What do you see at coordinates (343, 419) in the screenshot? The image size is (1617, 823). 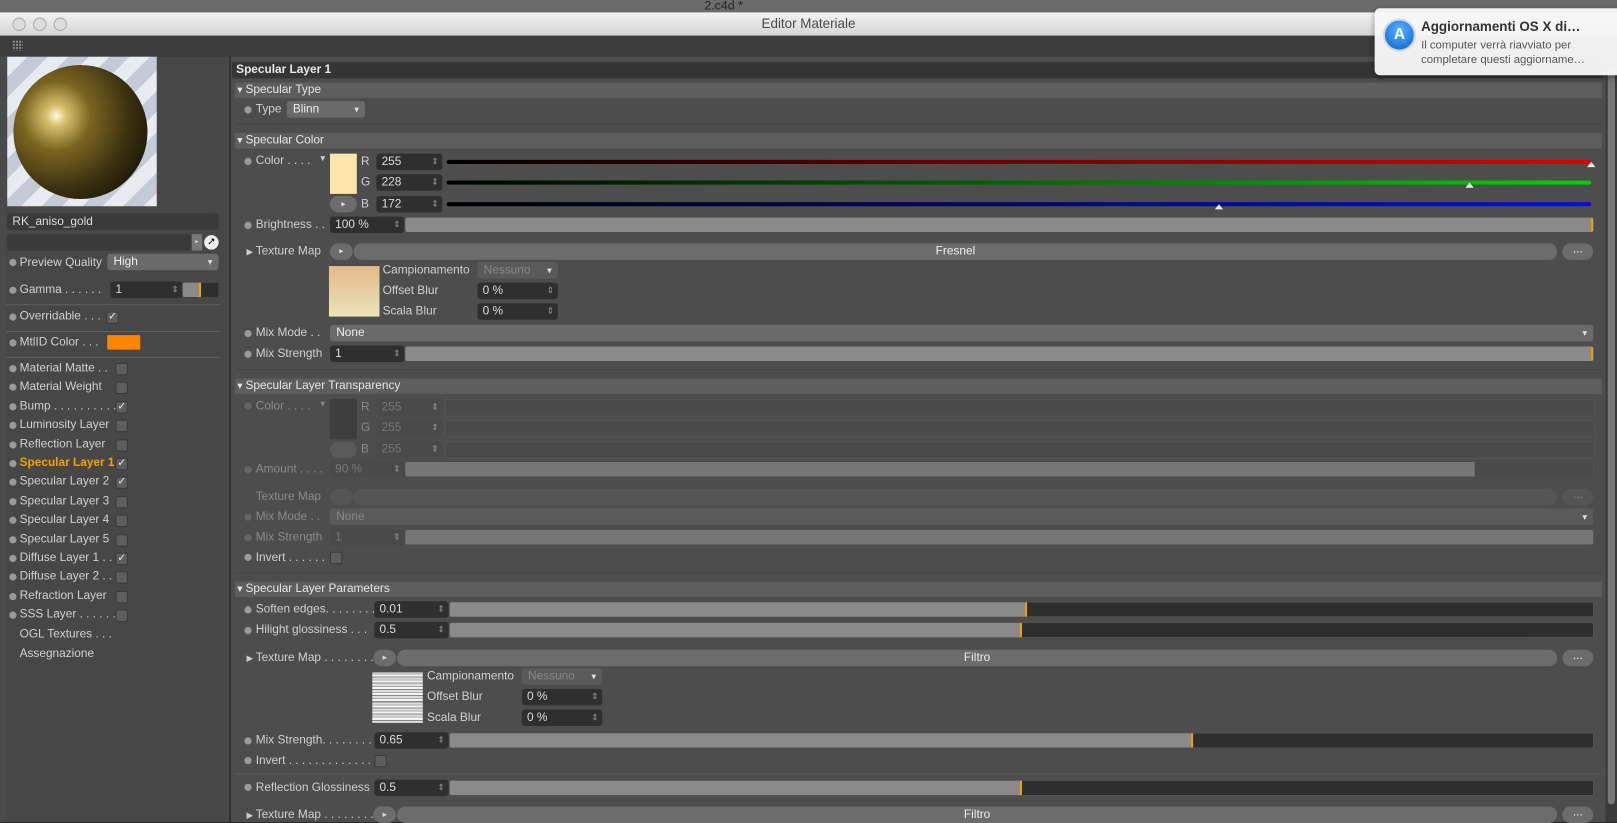 I see `transparency-color-swatch` at bounding box center [343, 419].